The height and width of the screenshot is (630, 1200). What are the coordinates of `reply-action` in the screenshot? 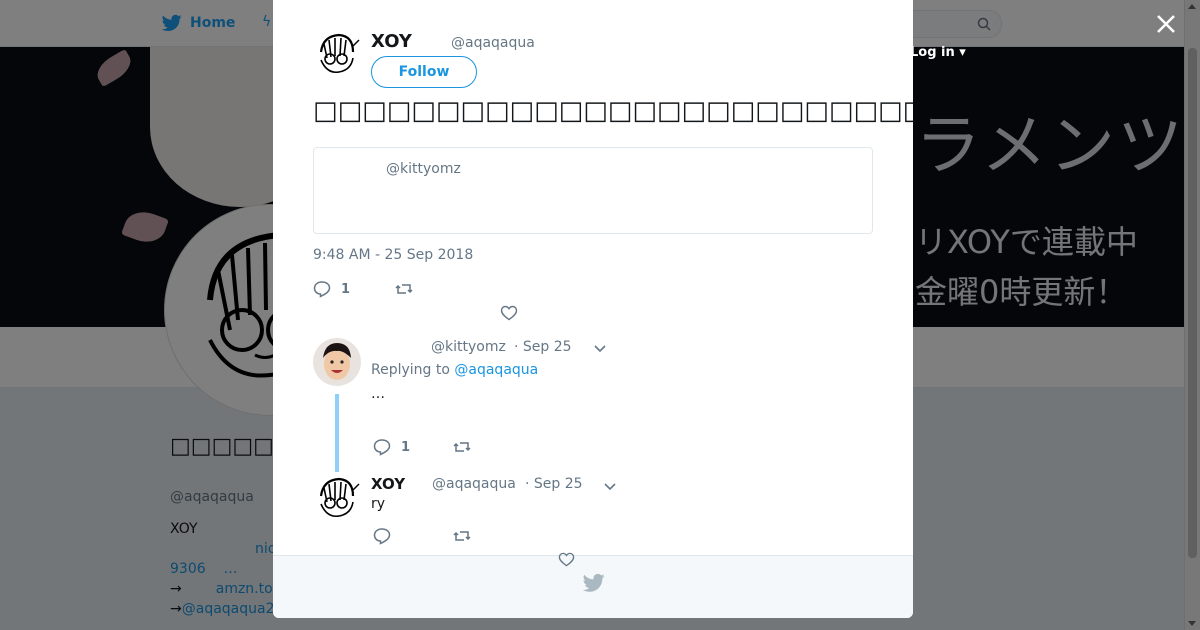 It's located at (382, 536).